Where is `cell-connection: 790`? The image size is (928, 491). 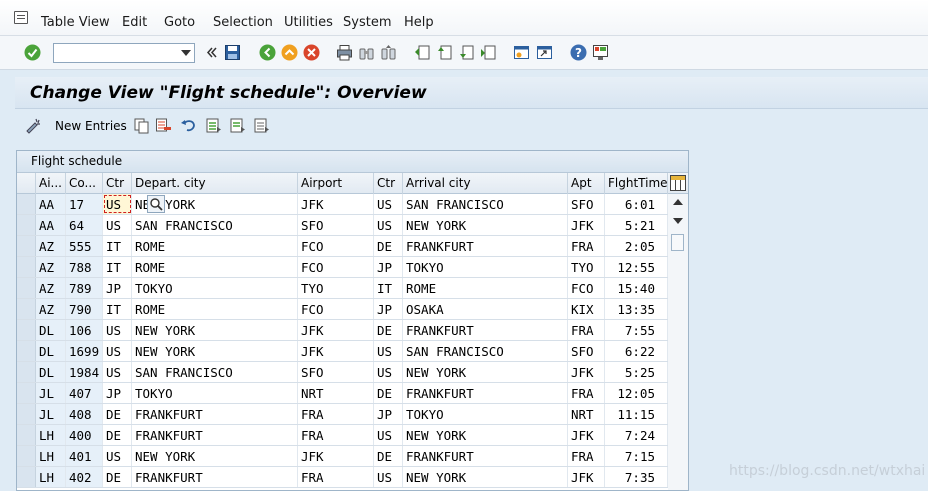 cell-connection: 790 is located at coordinates (84, 309).